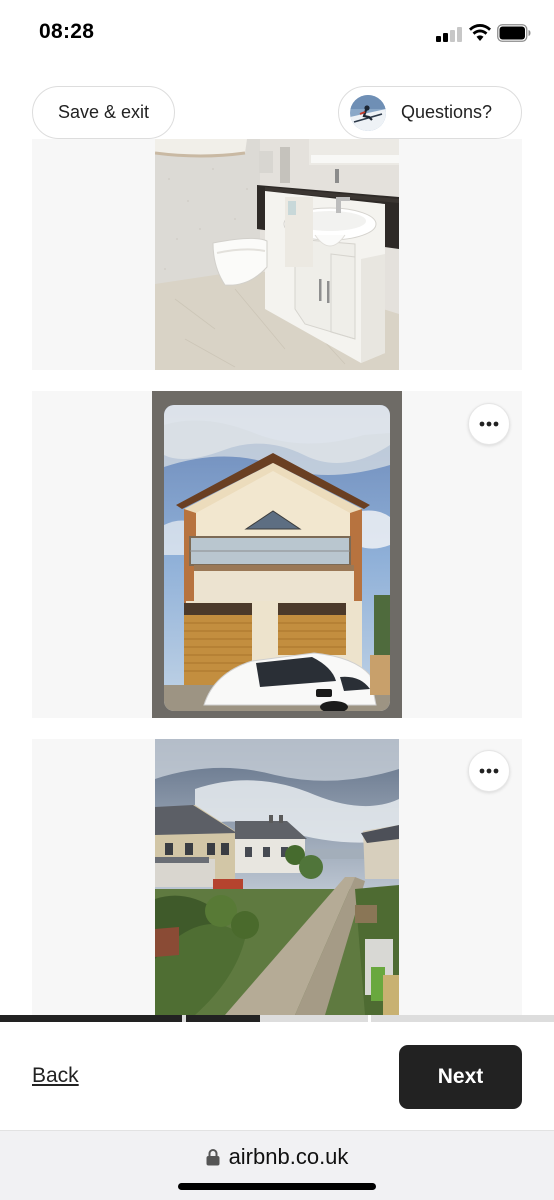 The width and height of the screenshot is (554, 1200). Describe the element at coordinates (67, 31) in the screenshot. I see `status-time: 08:28` at that location.